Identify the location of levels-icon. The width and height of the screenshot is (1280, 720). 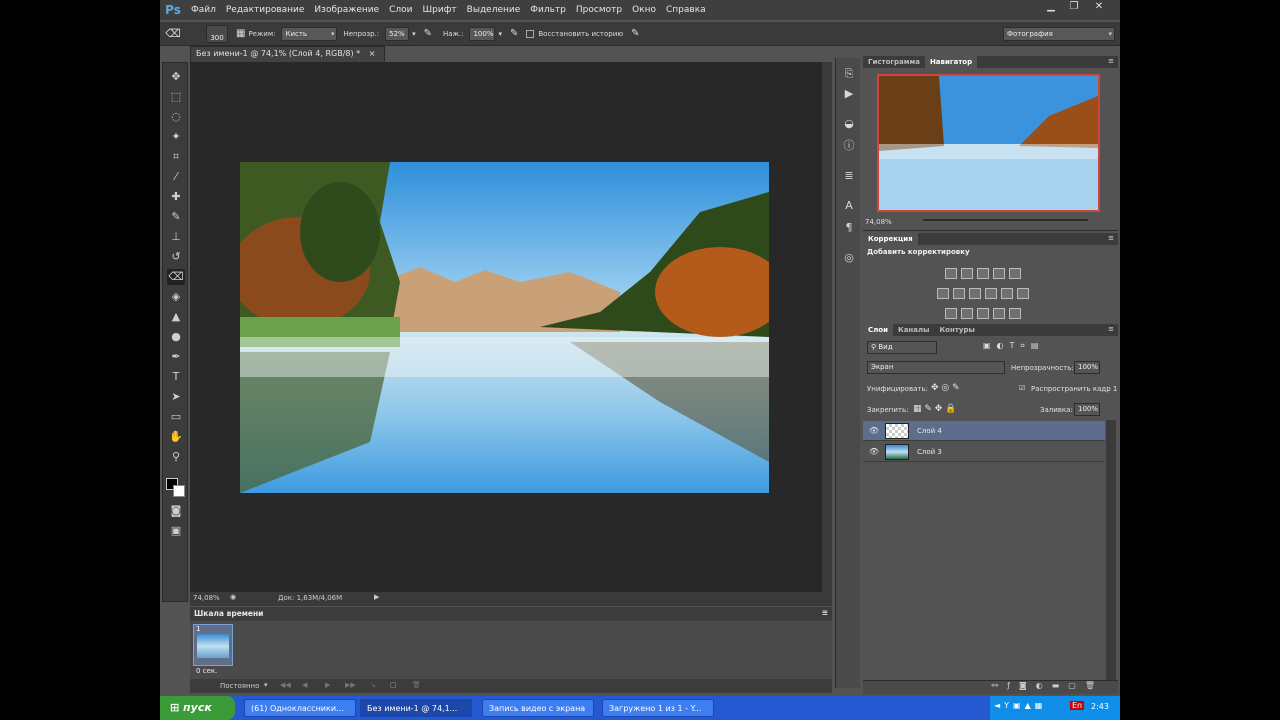
(967, 273).